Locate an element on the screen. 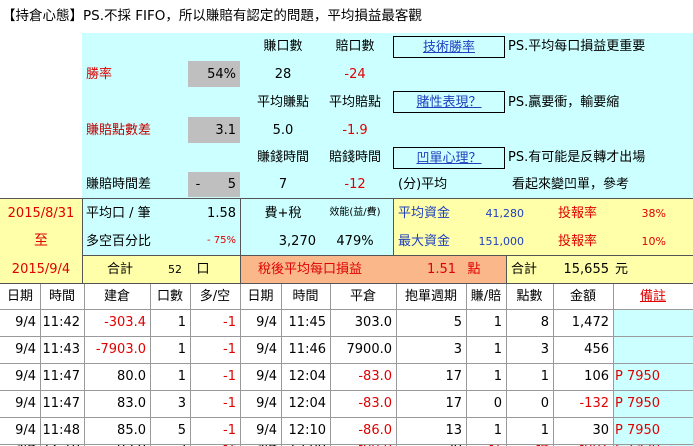  loss-time-label: 賠錢時間 is located at coordinates (354, 157).